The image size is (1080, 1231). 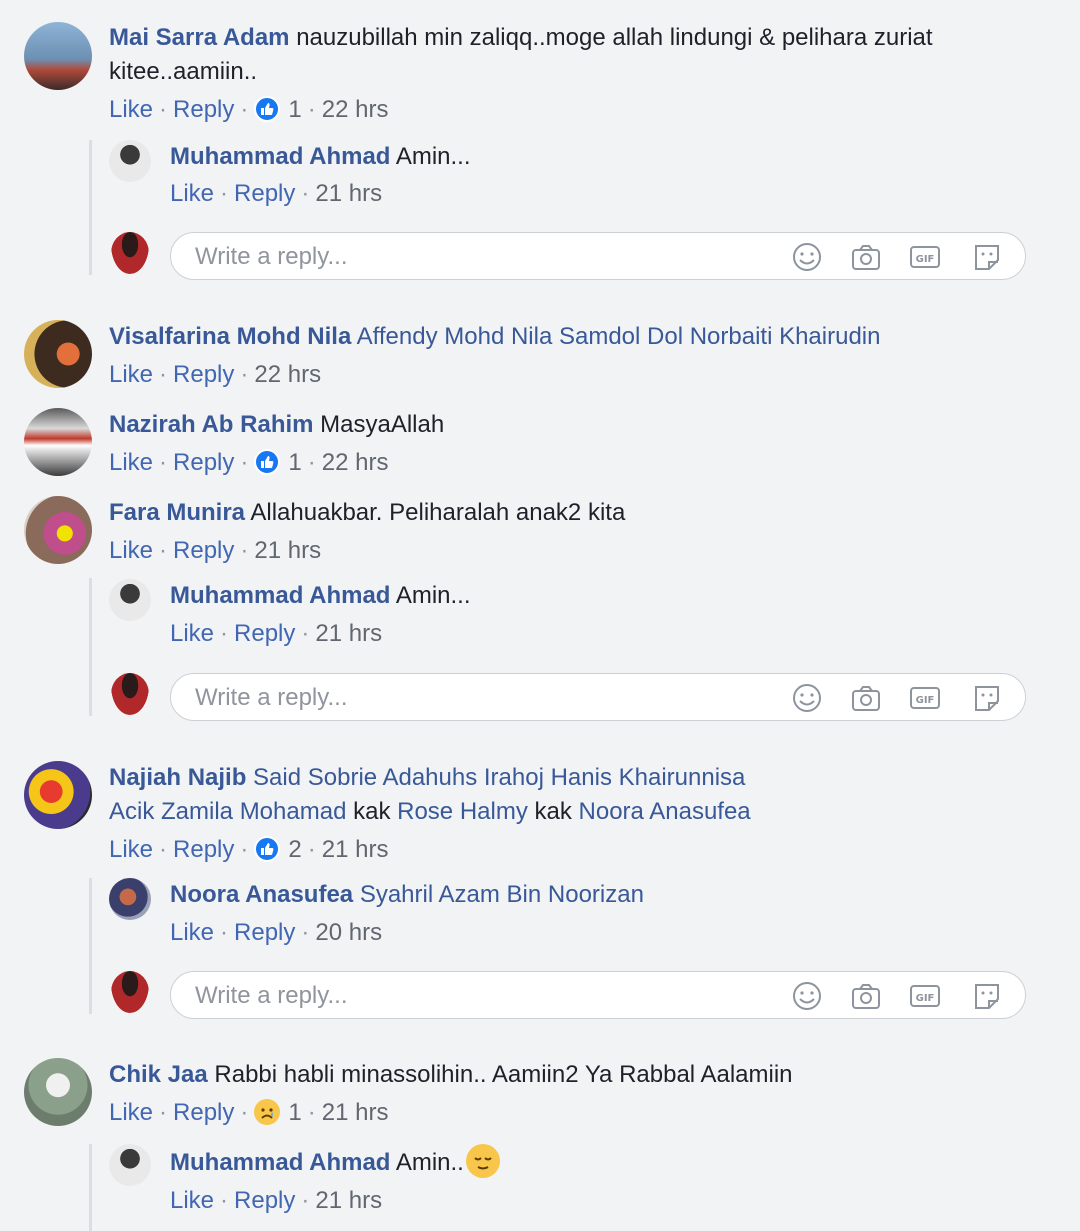 What do you see at coordinates (648, 777) in the screenshot?
I see `tagged-user: Hanis Khairunnisa` at bounding box center [648, 777].